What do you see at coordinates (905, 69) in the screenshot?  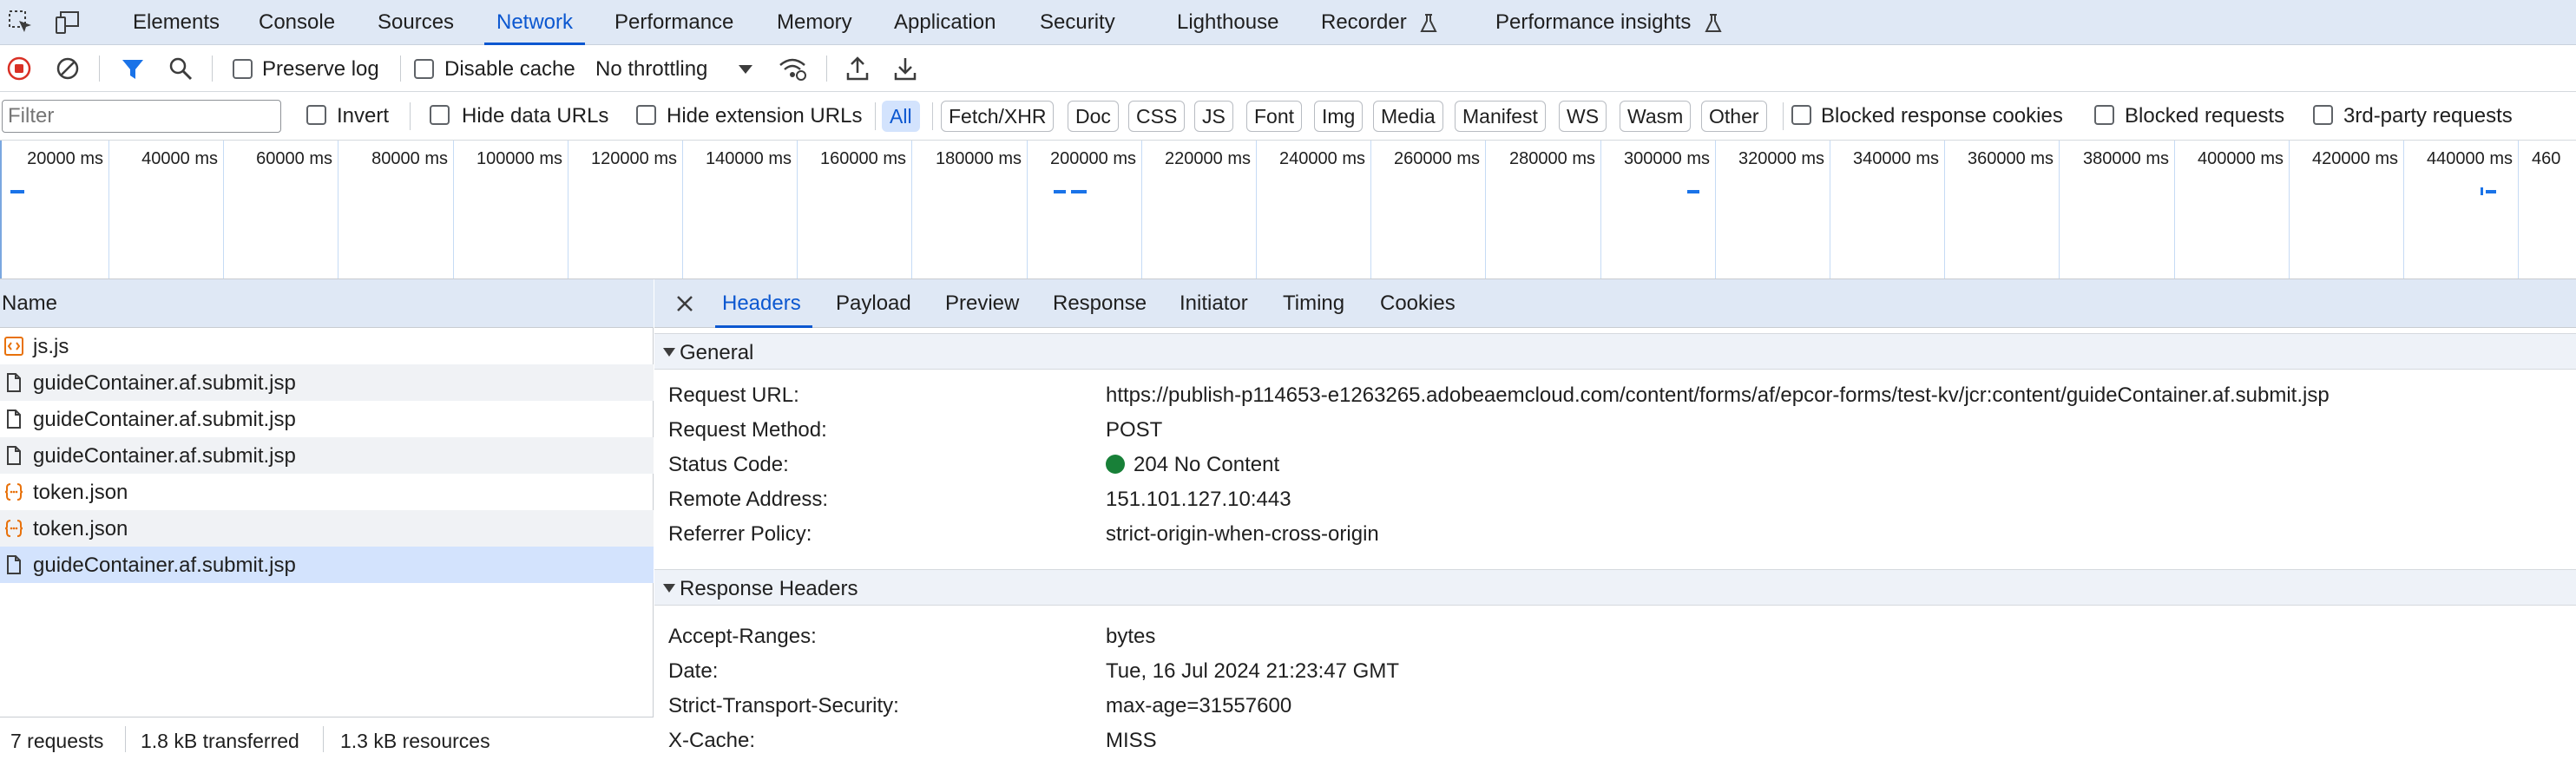 I see `export-har-icon` at bounding box center [905, 69].